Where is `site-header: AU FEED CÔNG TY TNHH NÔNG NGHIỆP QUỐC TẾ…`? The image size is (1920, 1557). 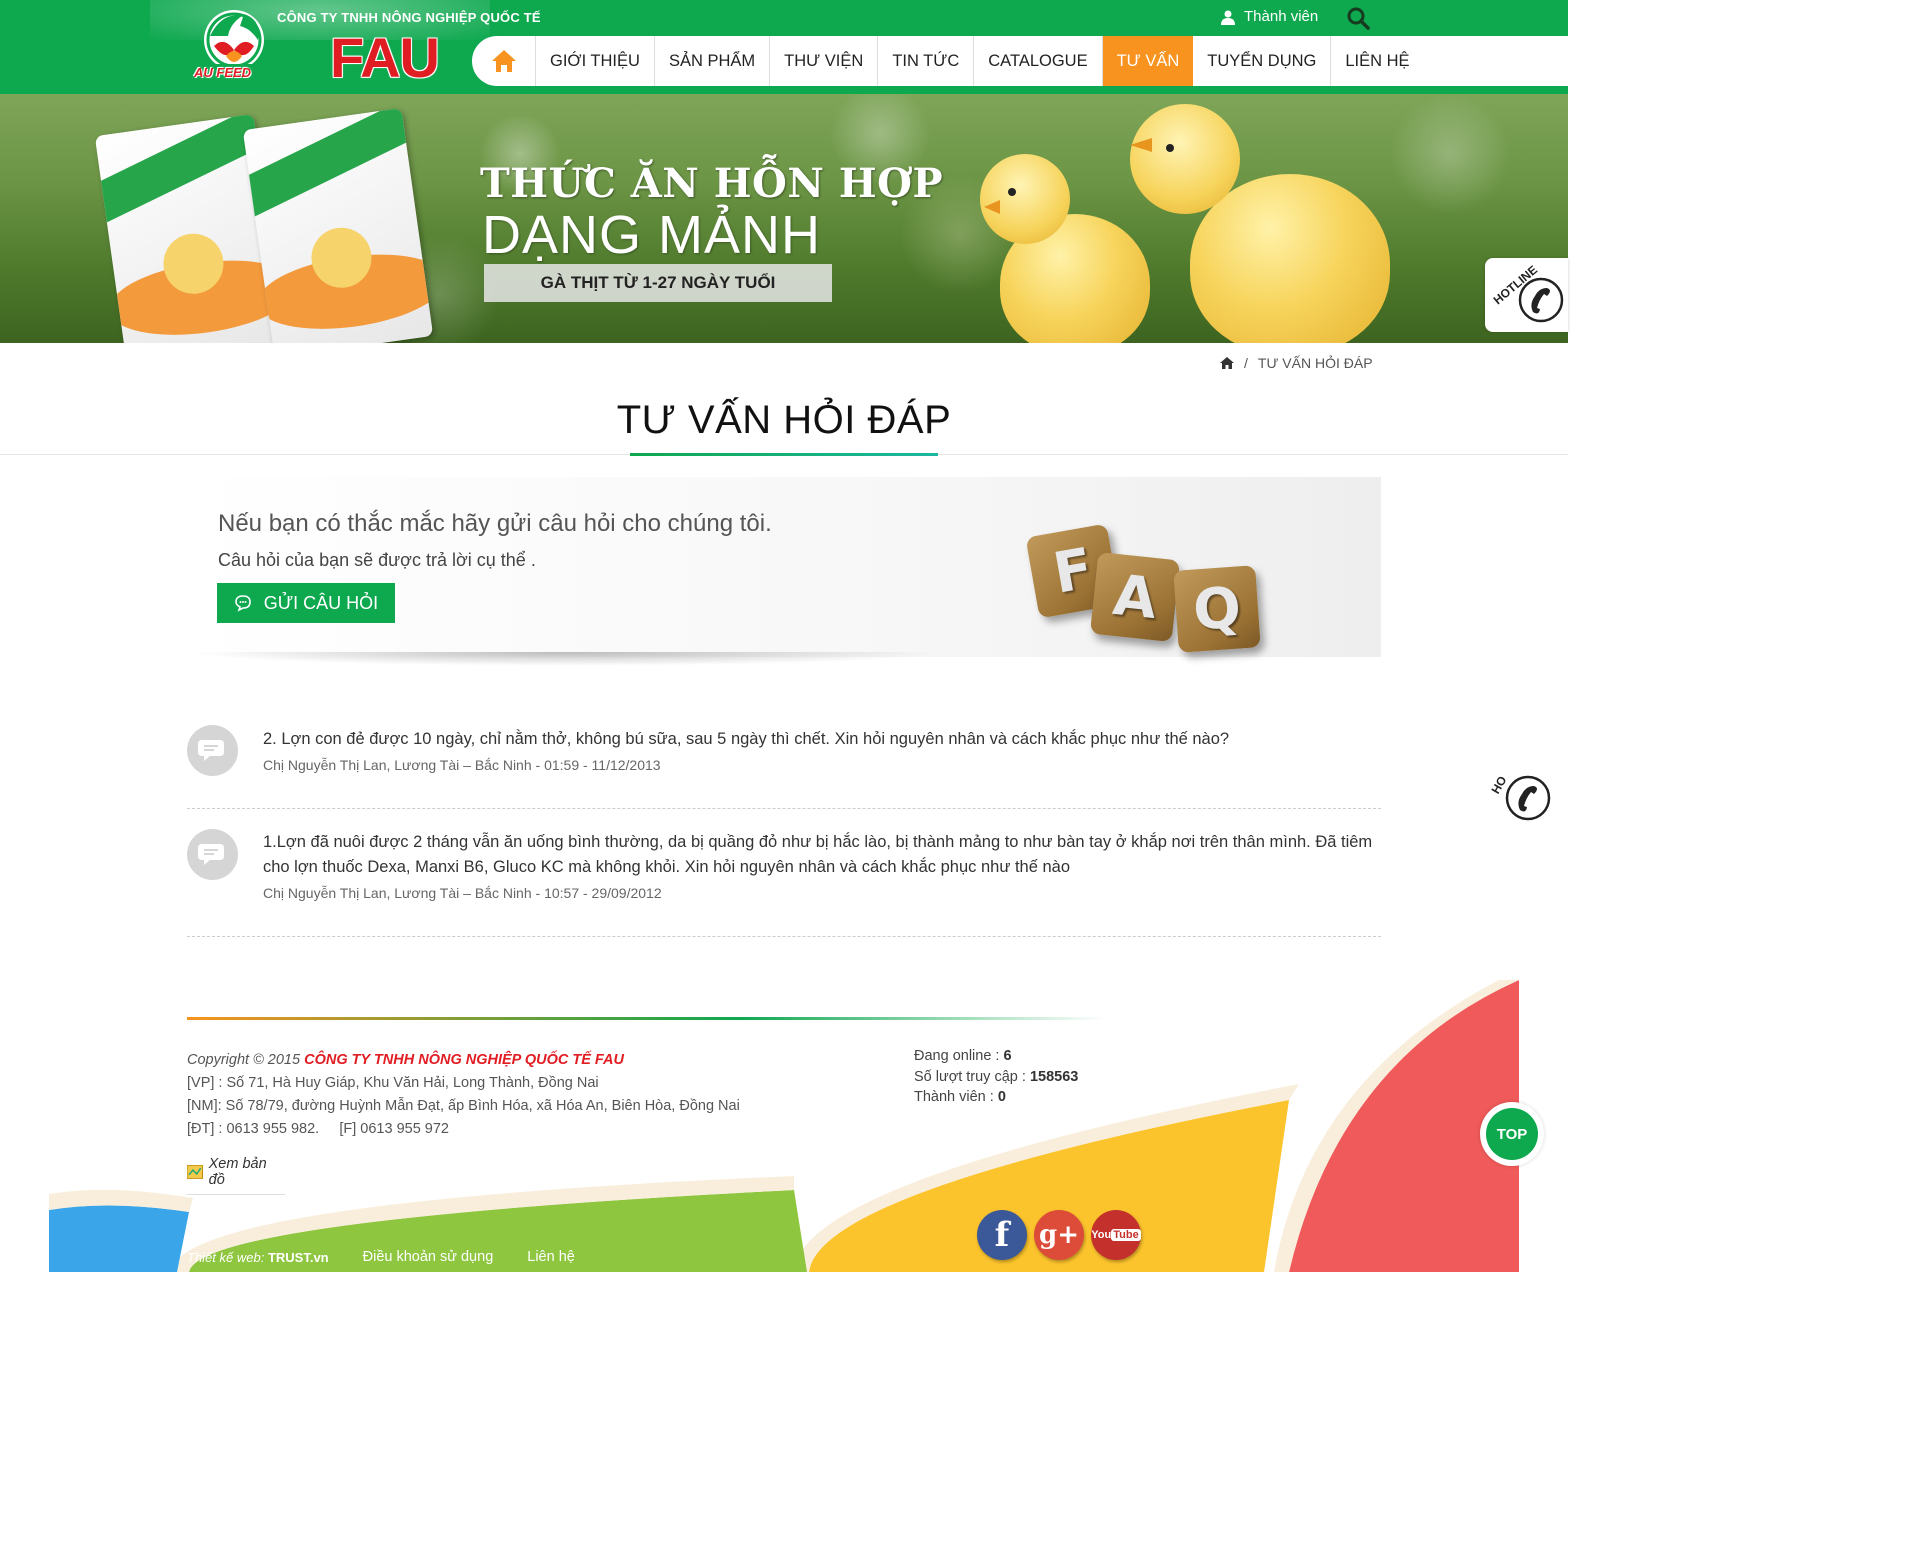 site-header: AU FEED CÔNG TY TNHH NÔNG NGHIỆP QUỐC TẾ… is located at coordinates (784, 47).